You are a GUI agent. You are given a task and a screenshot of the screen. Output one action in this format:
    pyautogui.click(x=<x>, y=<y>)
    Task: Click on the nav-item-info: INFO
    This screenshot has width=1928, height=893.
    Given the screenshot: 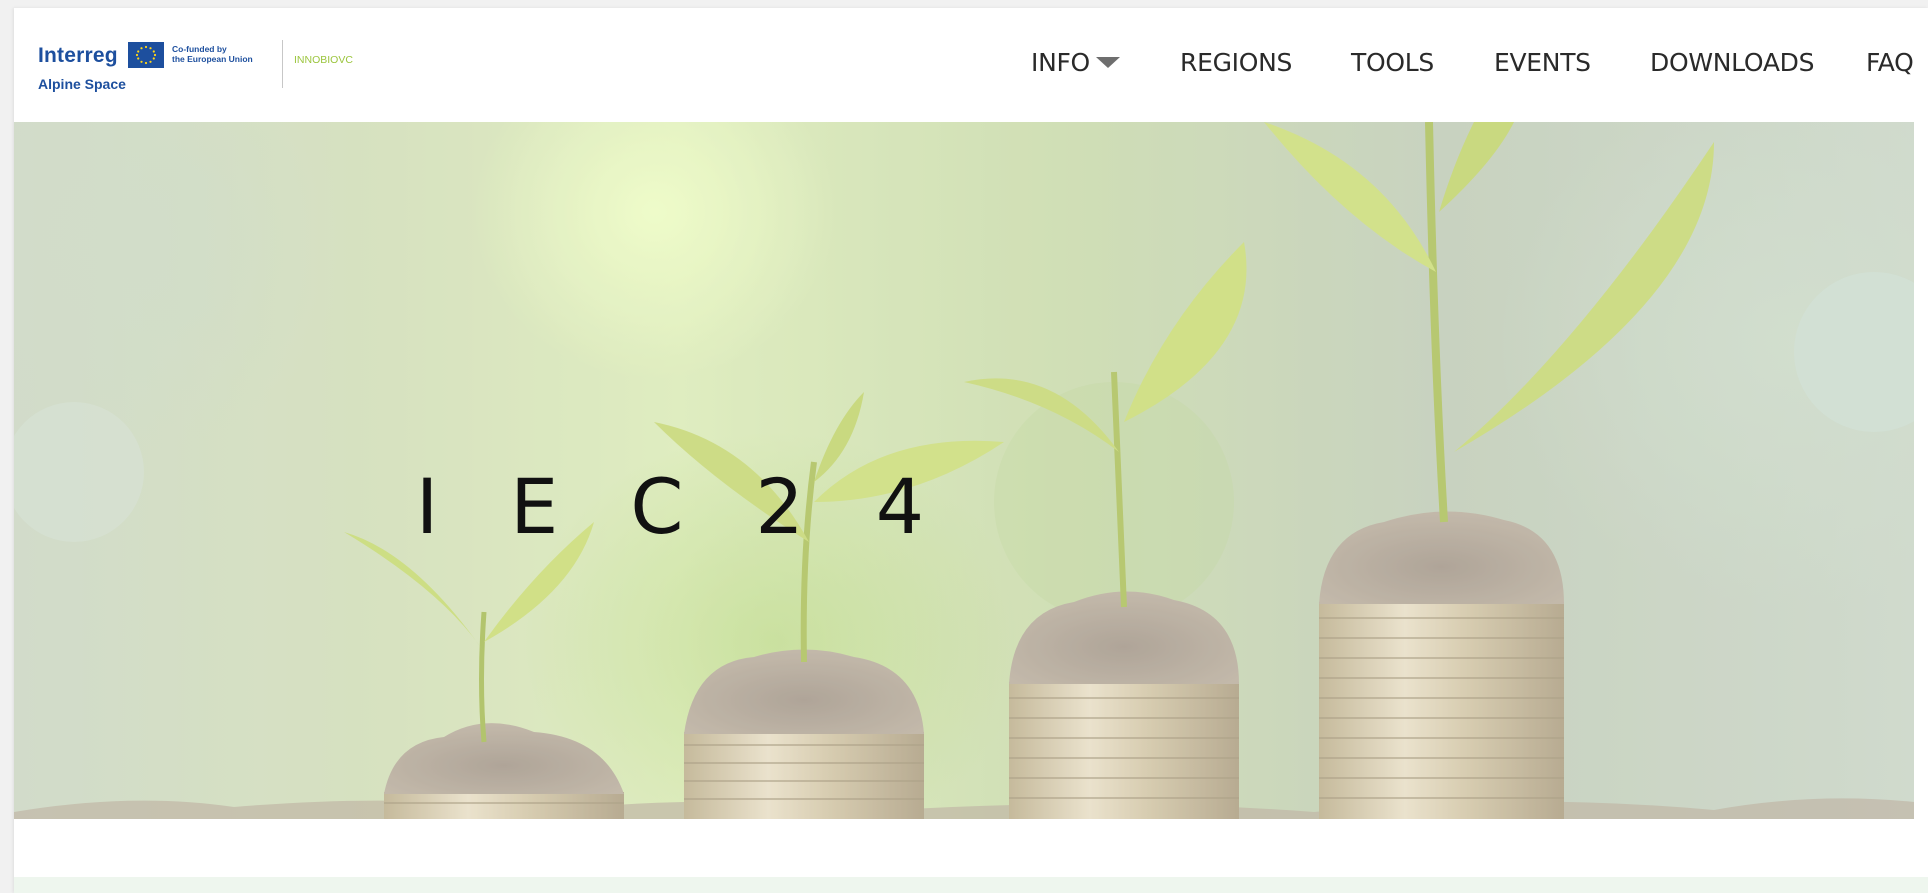 What is the action you would take?
    pyautogui.click(x=1075, y=63)
    